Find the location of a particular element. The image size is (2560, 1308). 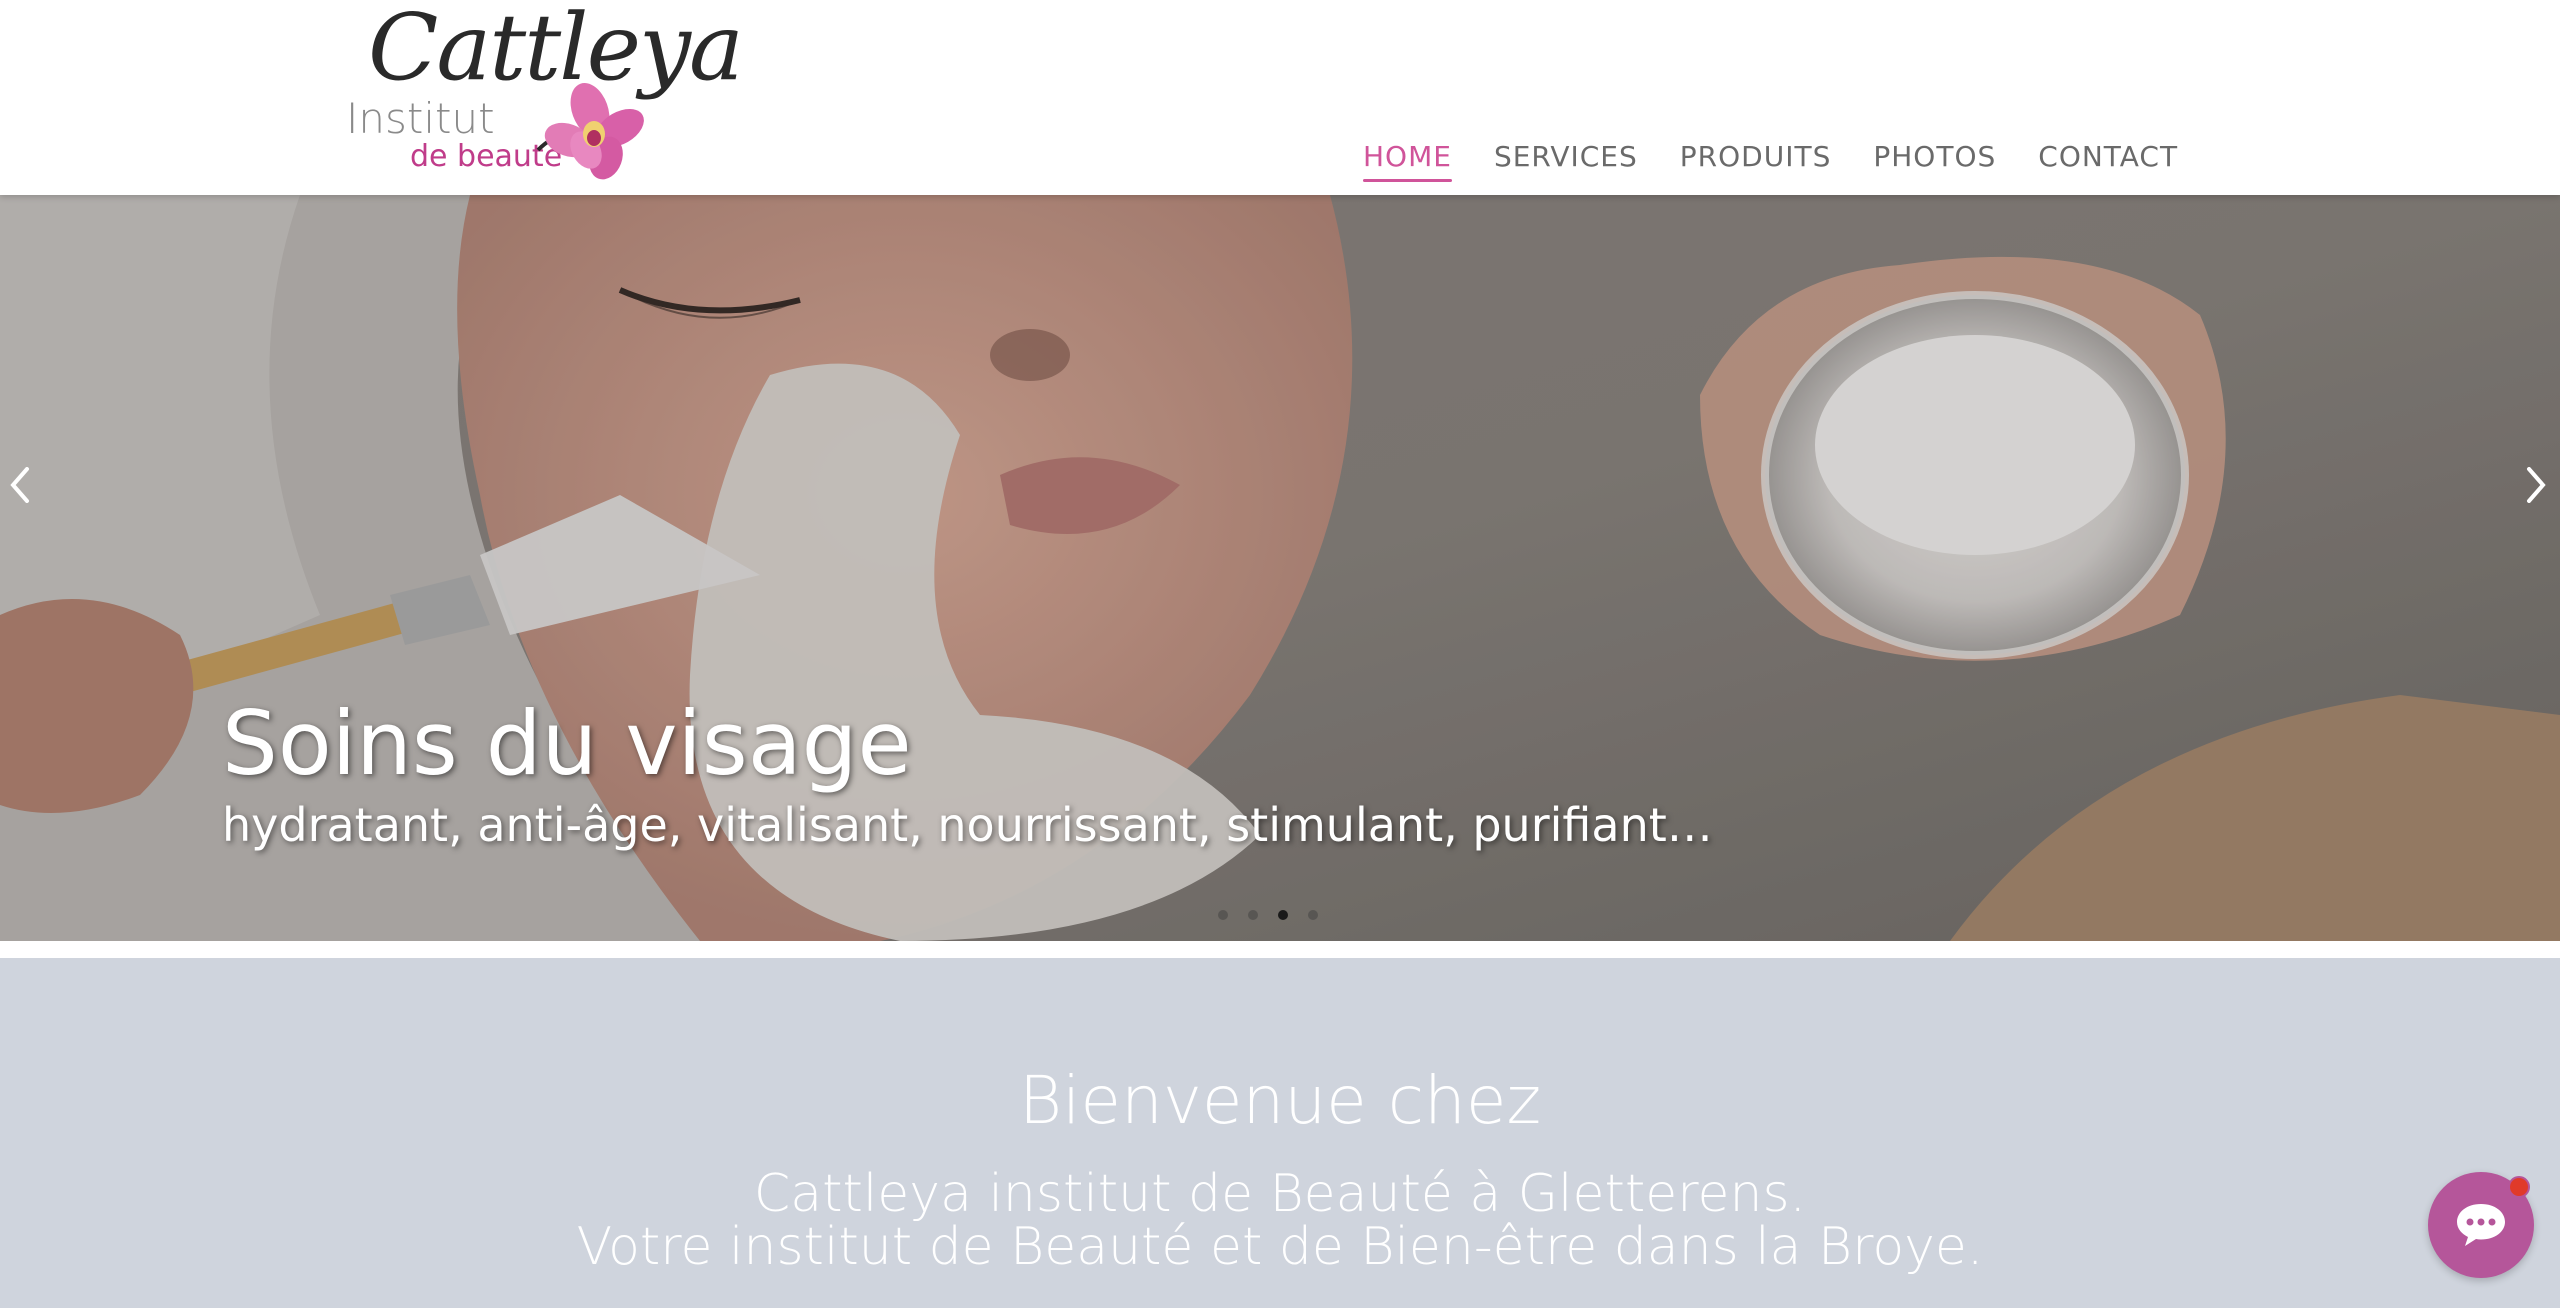

chat-bubble-icon is located at coordinates (2481, 1225).